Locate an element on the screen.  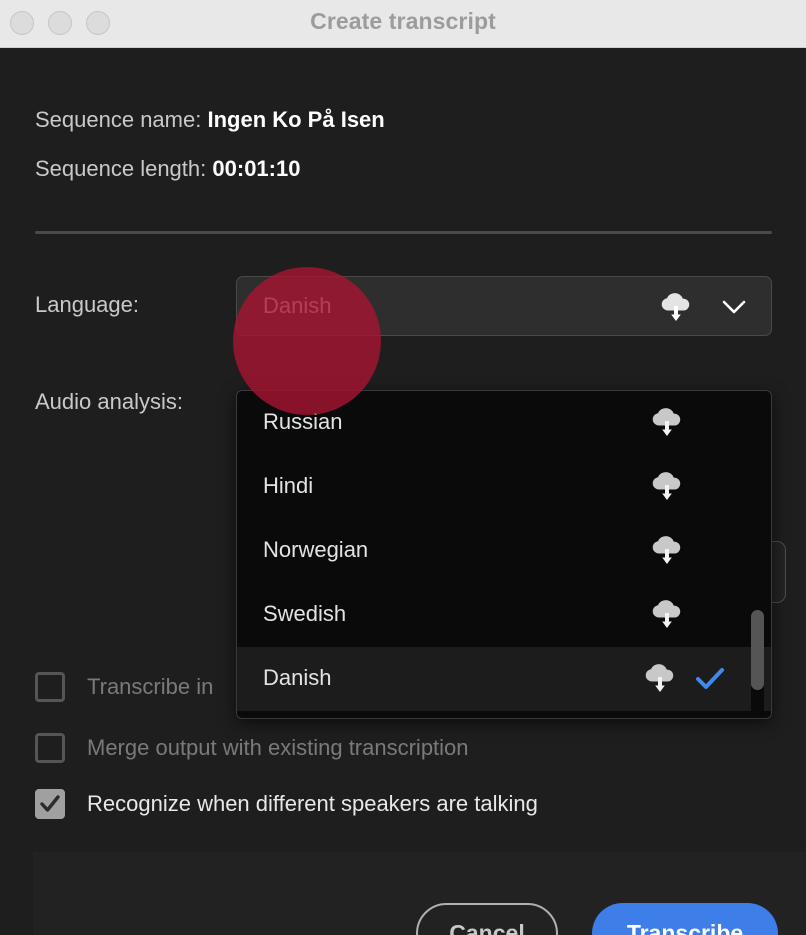
chevron-down-icon is located at coordinates (734, 309).